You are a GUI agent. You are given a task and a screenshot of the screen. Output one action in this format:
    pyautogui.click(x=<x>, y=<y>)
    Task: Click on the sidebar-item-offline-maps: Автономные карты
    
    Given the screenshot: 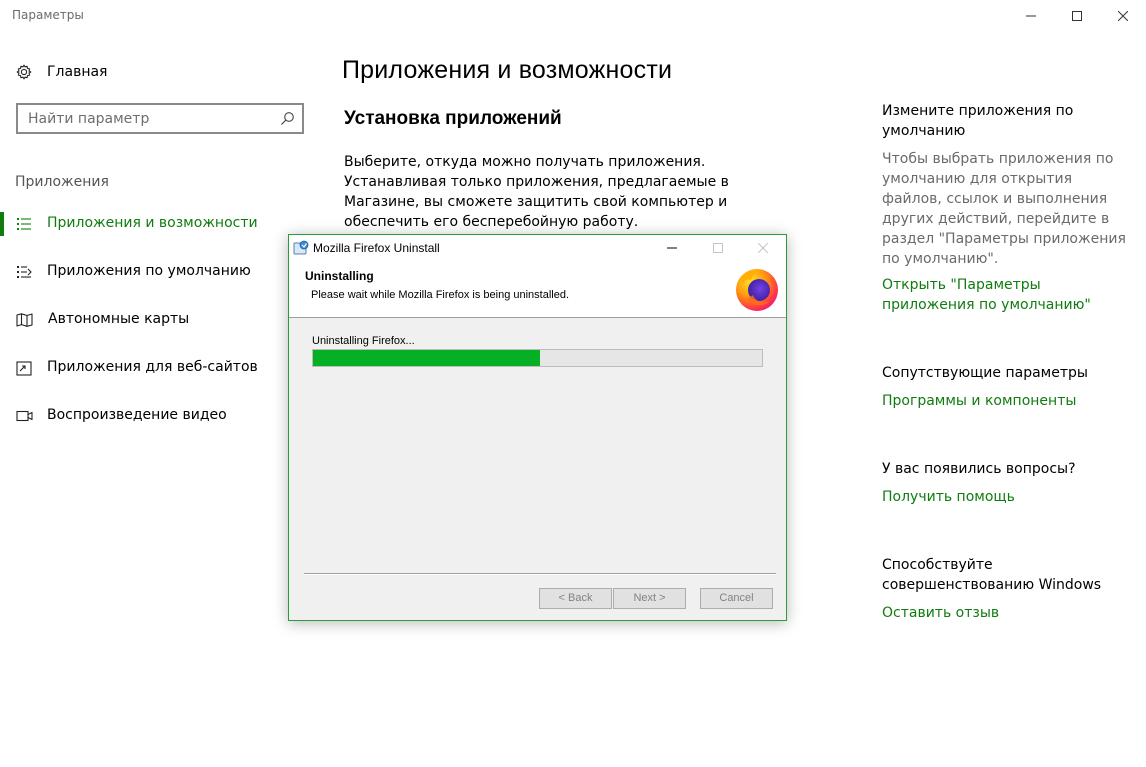 What is the action you would take?
    pyautogui.click(x=160, y=320)
    